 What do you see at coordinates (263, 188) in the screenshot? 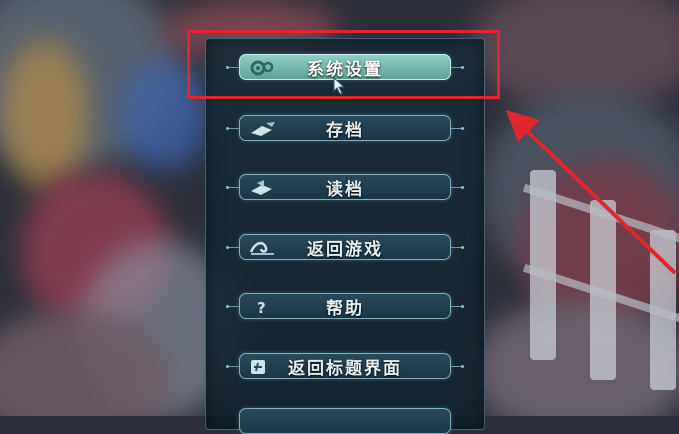
I see `load-icon` at bounding box center [263, 188].